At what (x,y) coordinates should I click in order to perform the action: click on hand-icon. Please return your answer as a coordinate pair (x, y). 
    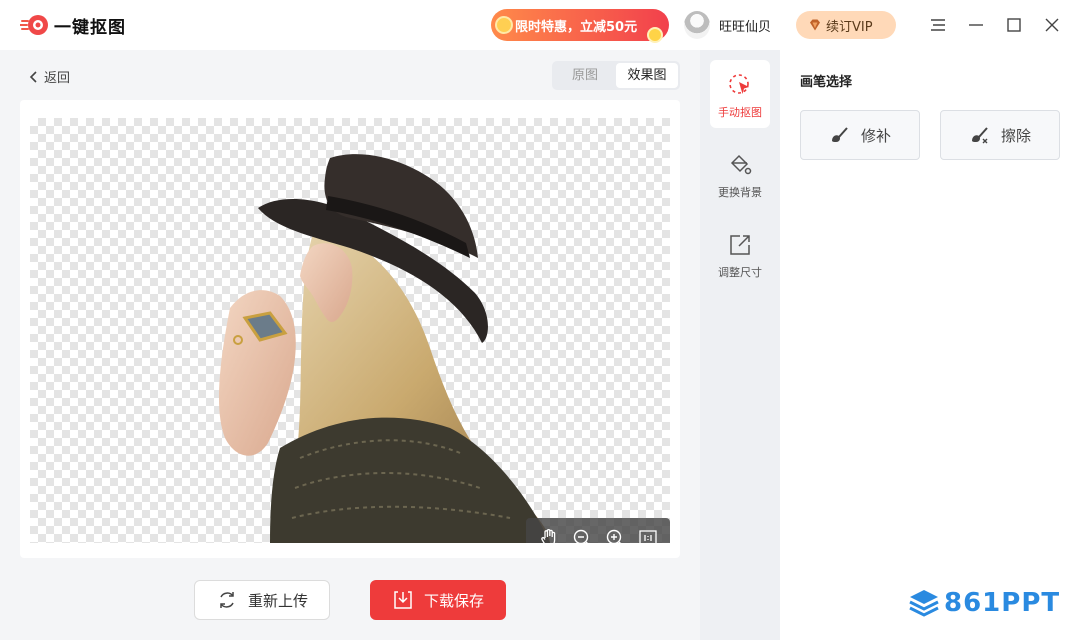
    Looking at the image, I should click on (549, 535).